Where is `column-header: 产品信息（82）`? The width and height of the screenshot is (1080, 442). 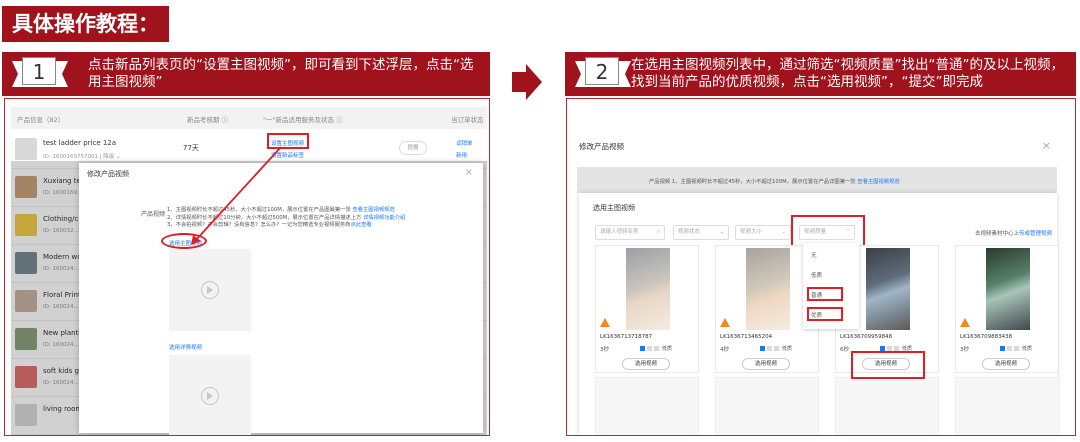
column-header: 产品信息（82） is located at coordinates (41, 120).